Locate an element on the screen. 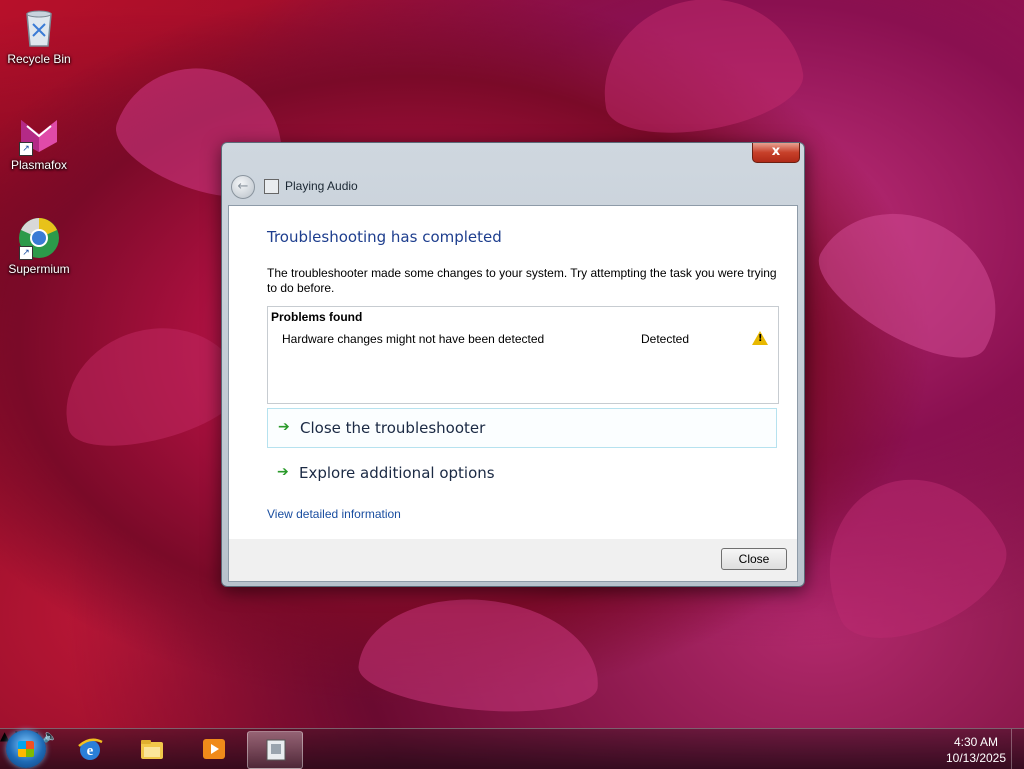 This screenshot has width=1024, height=769. troubleshooter-icon is located at coordinates (276, 750).